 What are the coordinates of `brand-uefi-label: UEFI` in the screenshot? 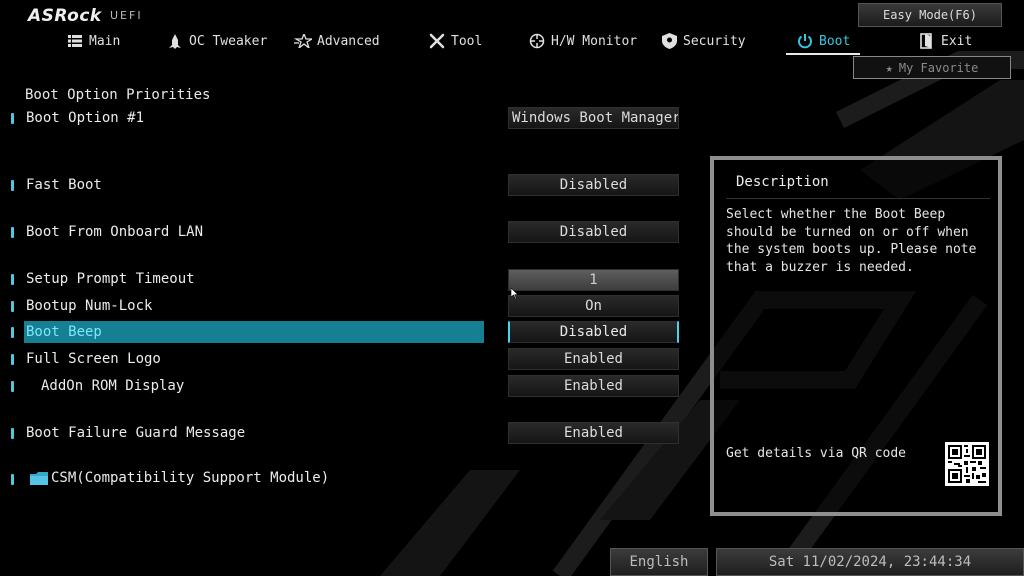 It's located at (126, 15).